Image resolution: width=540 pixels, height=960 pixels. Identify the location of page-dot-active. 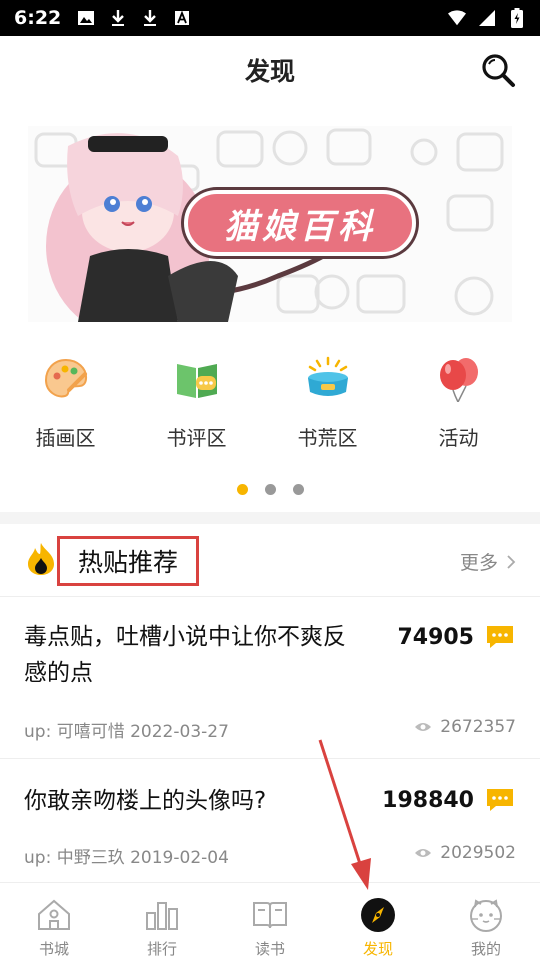
(242, 489).